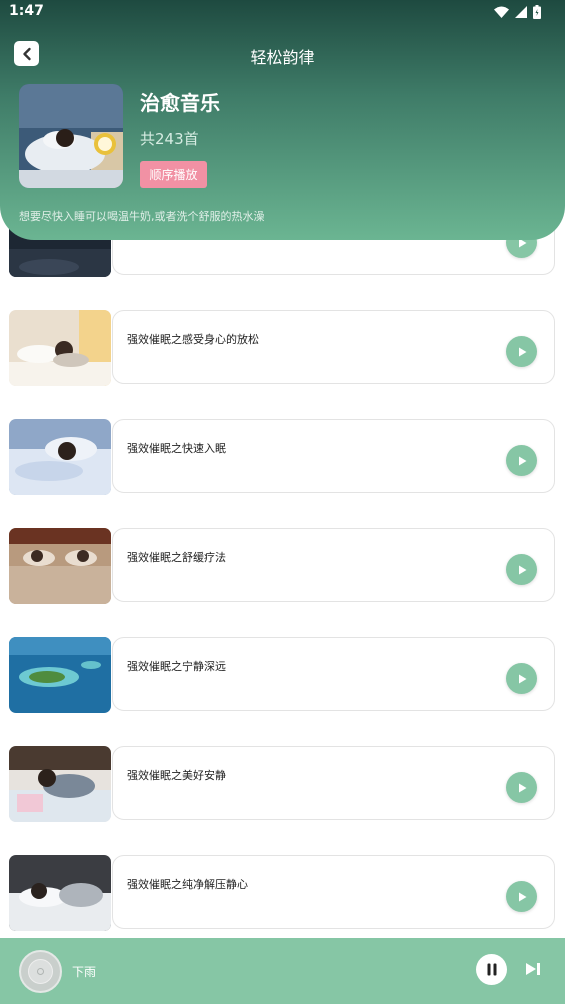 The height and width of the screenshot is (1004, 565). What do you see at coordinates (84, 972) in the screenshot?
I see `now-playing-title: 下雨` at bounding box center [84, 972].